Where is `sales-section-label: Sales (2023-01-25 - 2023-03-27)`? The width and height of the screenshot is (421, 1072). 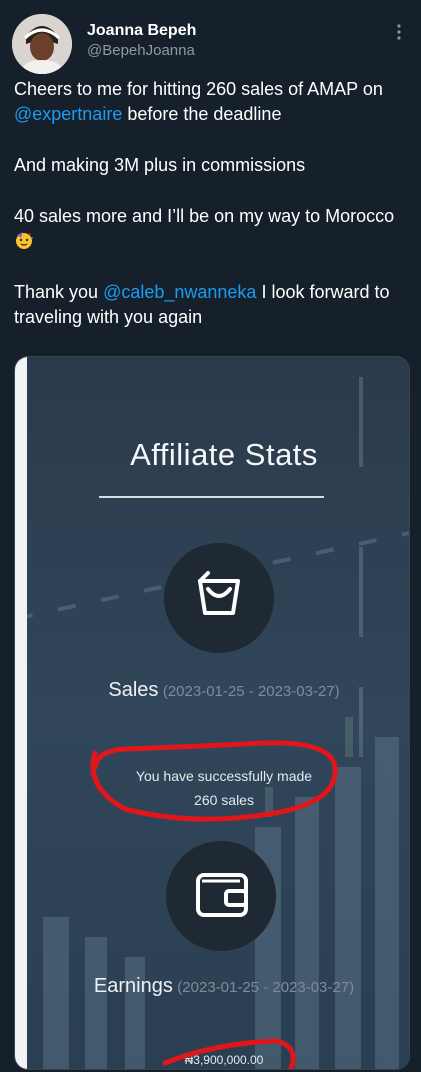
sales-section-label: Sales (2023-01-25 - 2023-03-27) is located at coordinates (218, 691).